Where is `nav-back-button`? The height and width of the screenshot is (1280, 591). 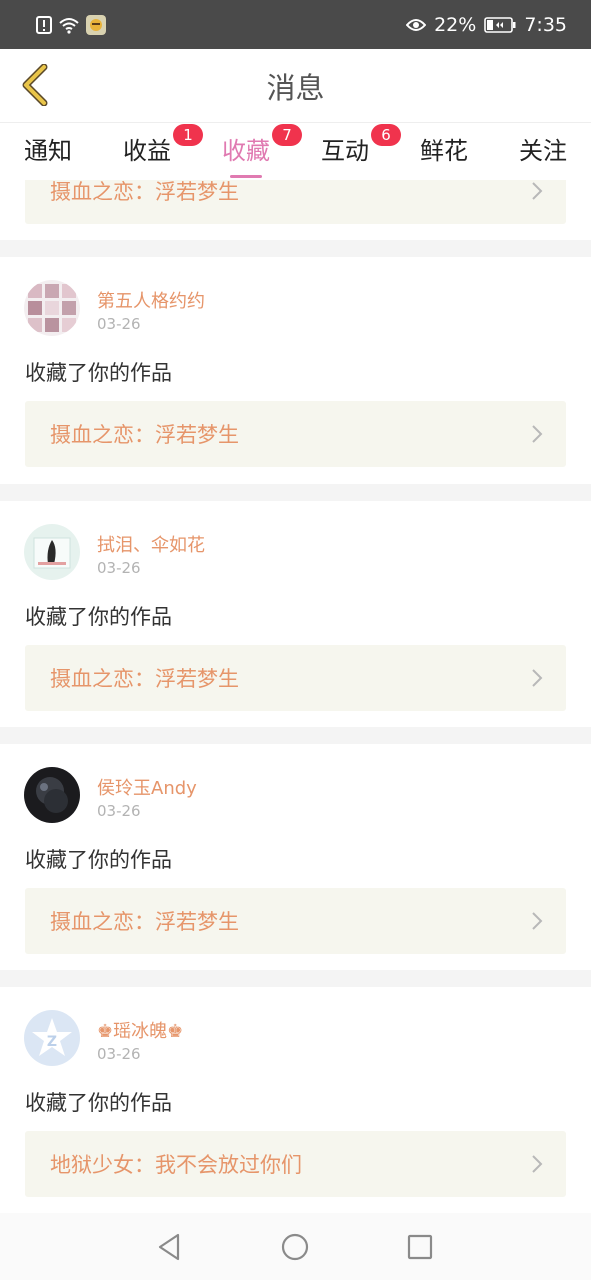
nav-back-button is located at coordinates (169, 1247).